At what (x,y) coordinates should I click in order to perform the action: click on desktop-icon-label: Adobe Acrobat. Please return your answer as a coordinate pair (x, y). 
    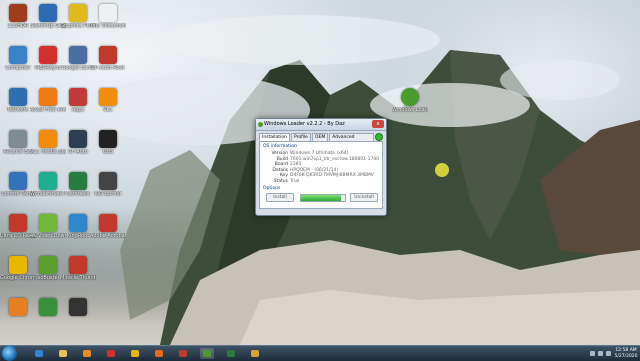
    Looking at the image, I should click on (108, 236).